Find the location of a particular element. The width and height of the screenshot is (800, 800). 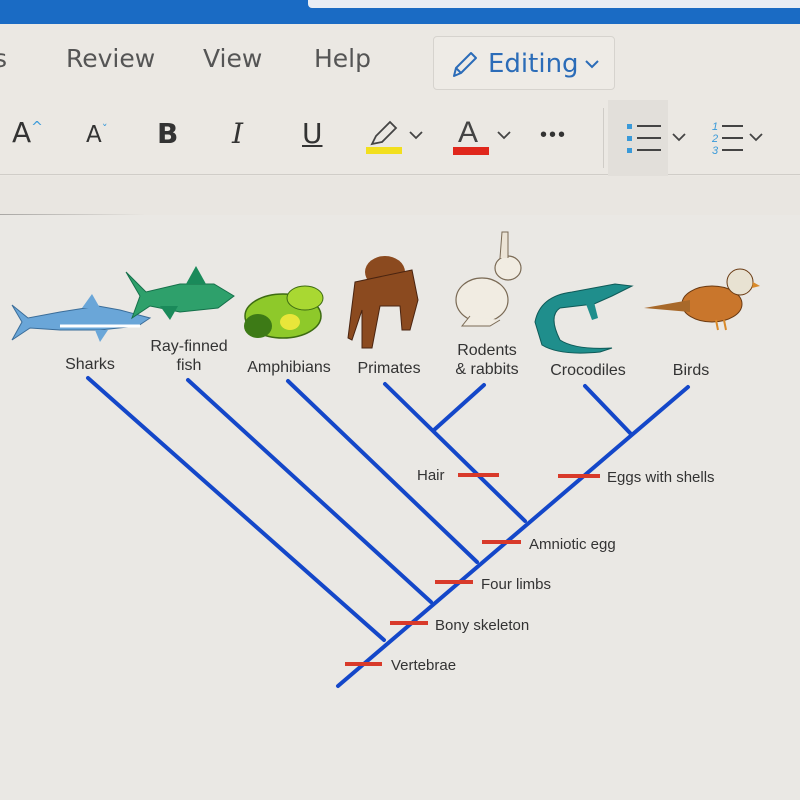

trait-label: Four limbs is located at coordinates (516, 584).